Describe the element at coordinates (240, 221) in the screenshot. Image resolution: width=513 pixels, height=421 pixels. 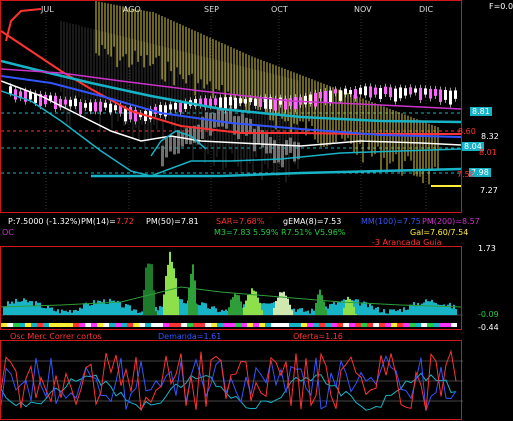
I see `sar-readout: SAR=7.68%` at that location.